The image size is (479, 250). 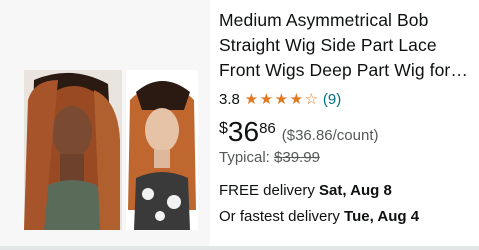 I want to click on fastest-delivery-date: Tue, Aug 4, so click(x=382, y=216).